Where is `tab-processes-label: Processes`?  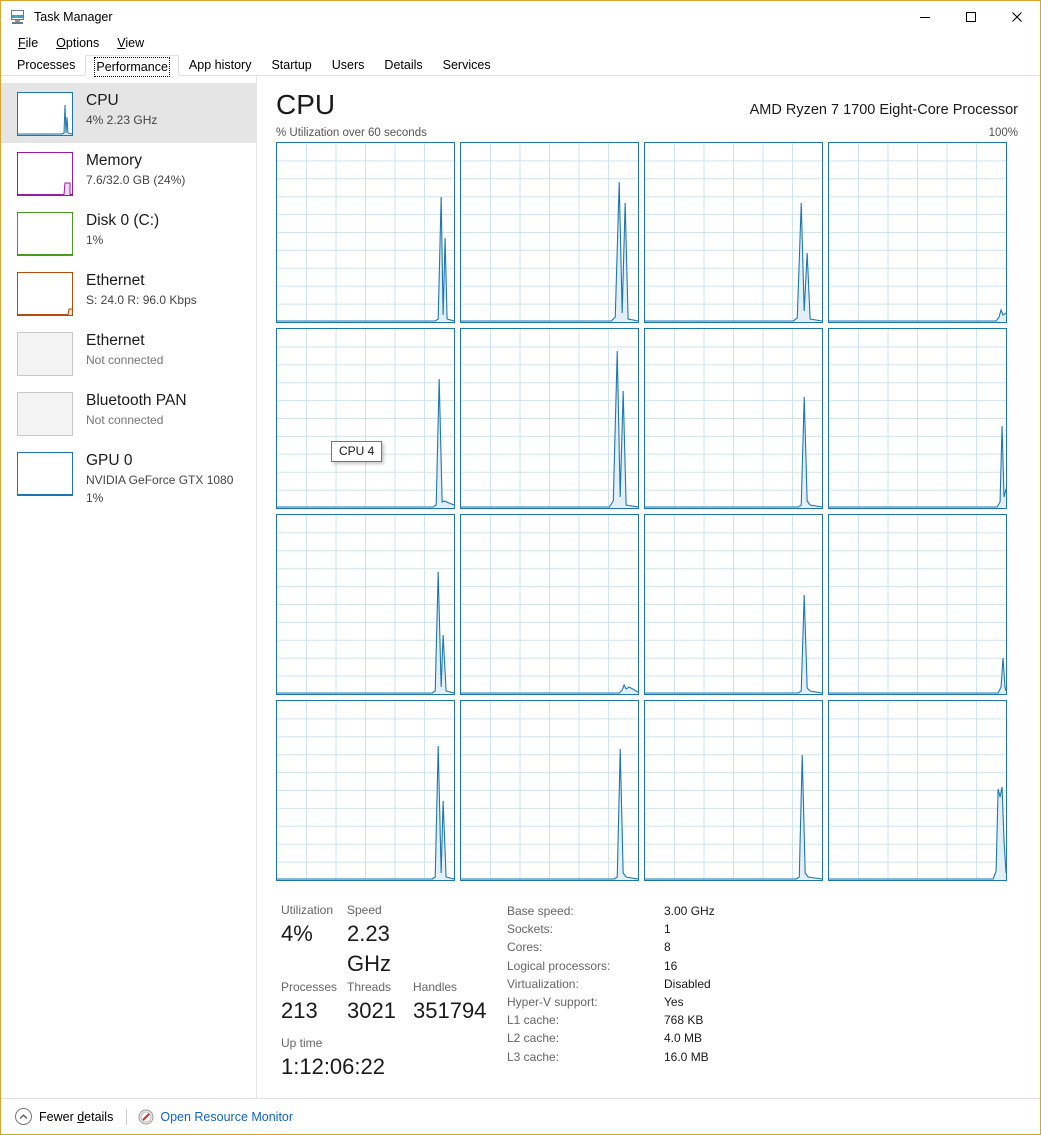
tab-processes-label: Processes is located at coordinates (46, 65).